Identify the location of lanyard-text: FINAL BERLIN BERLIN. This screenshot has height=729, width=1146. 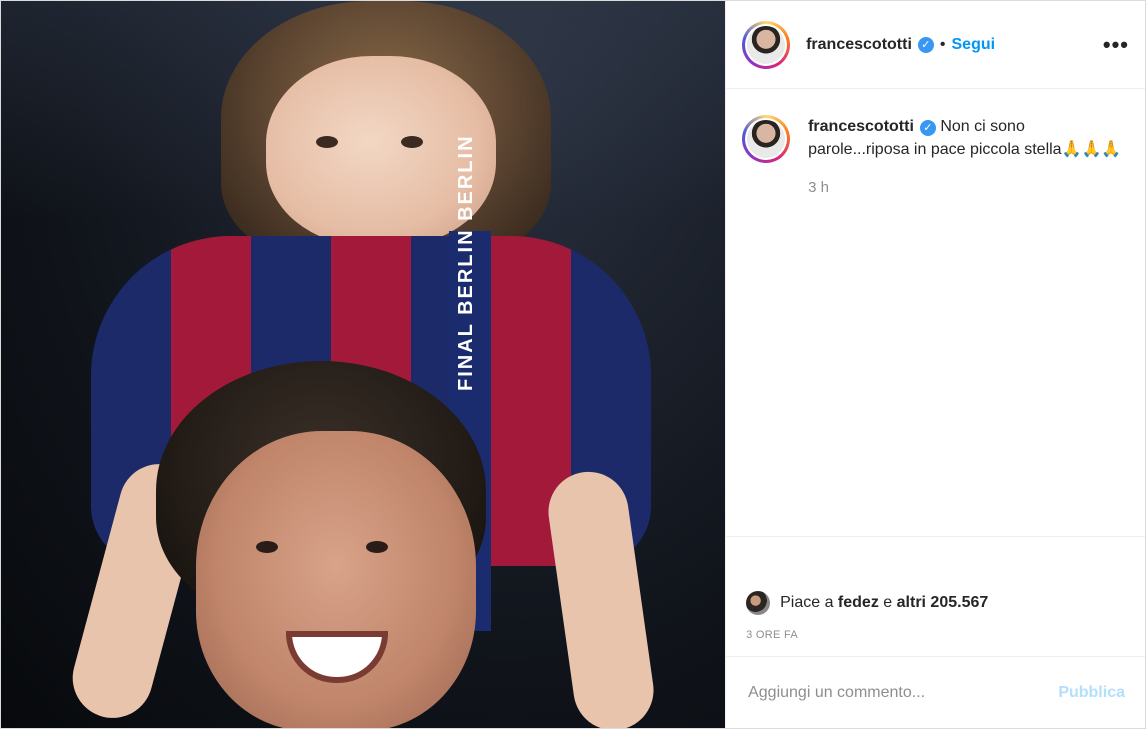
(466, 262).